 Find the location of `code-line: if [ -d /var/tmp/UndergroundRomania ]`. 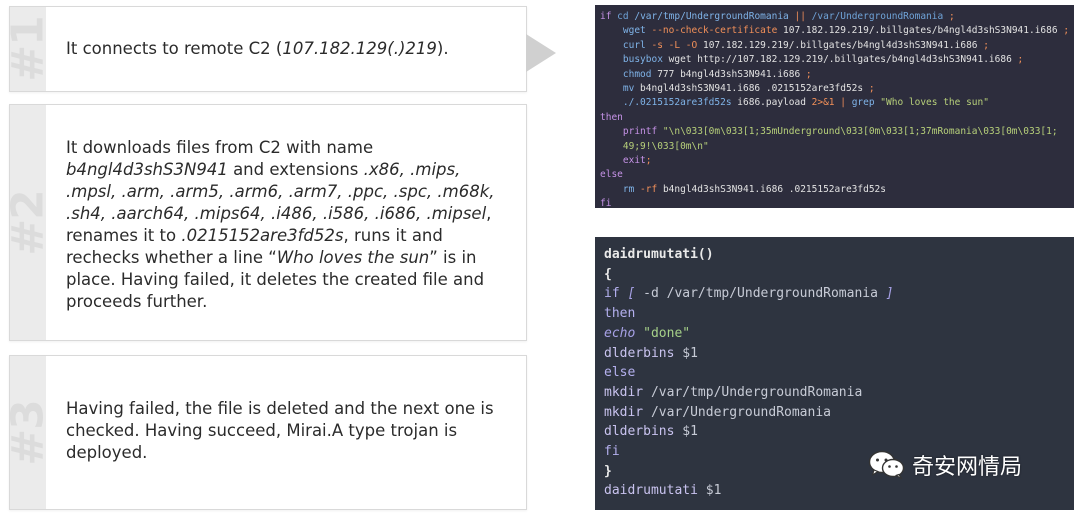

code-line: if [ -d /var/tmp/UndergroundRomania ] is located at coordinates (839, 294).